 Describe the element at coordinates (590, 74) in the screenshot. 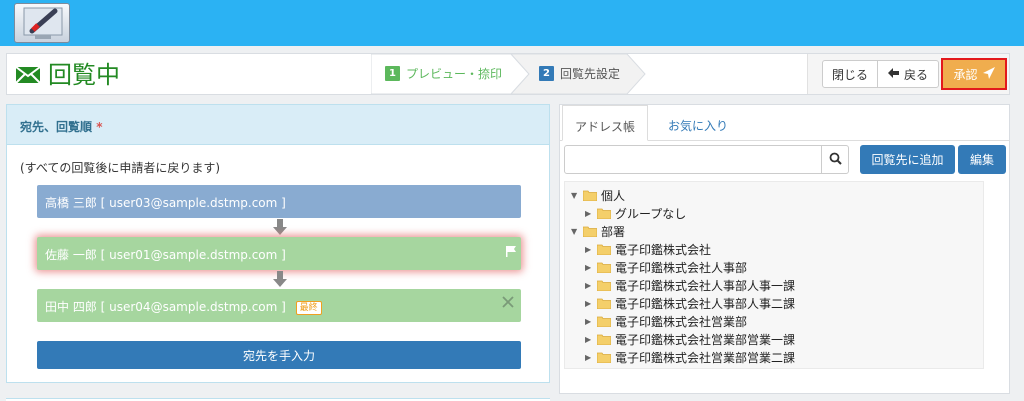

I see `step-label: 回覧先設定` at that location.